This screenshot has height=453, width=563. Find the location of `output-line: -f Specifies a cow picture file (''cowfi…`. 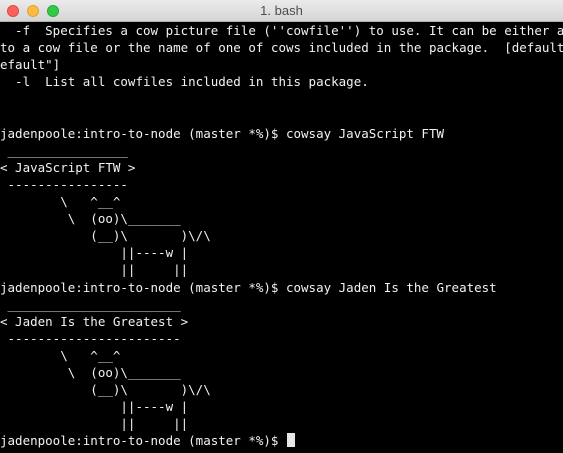

output-line: -f Specifies a cow picture file (''cowfi… is located at coordinates (281, 30).